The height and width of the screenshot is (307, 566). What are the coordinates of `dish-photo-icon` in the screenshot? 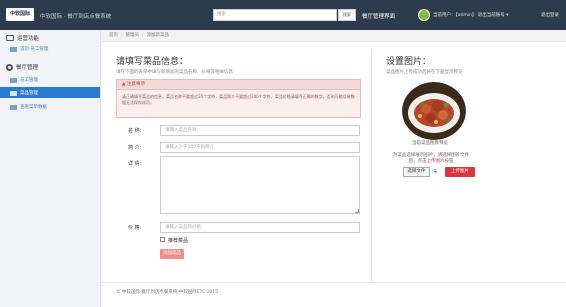 It's located at (434, 111).